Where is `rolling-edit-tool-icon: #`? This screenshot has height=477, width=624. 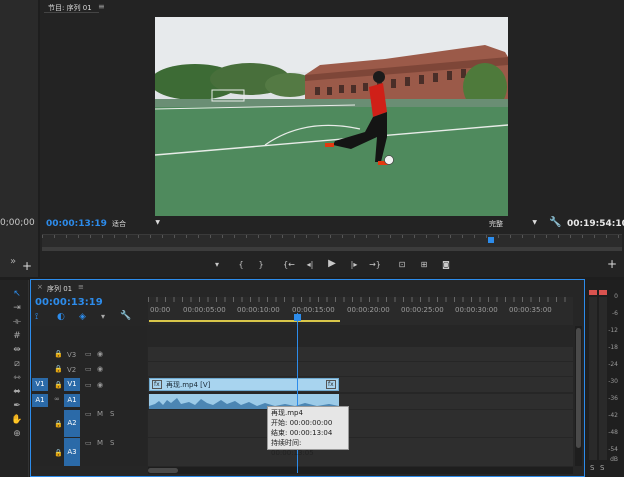
rolling-edit-tool-icon: # is located at coordinates (17, 336).